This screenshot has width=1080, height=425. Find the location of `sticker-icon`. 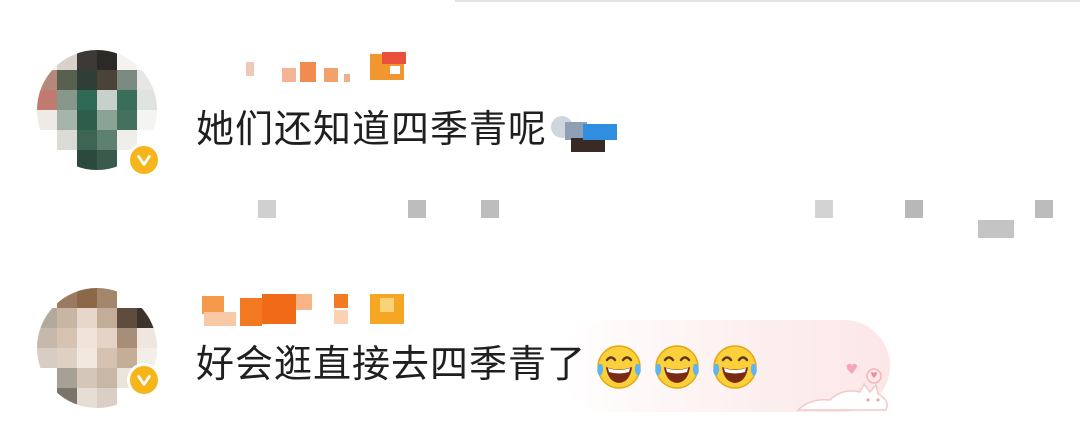

sticker-icon is located at coordinates (584, 132).